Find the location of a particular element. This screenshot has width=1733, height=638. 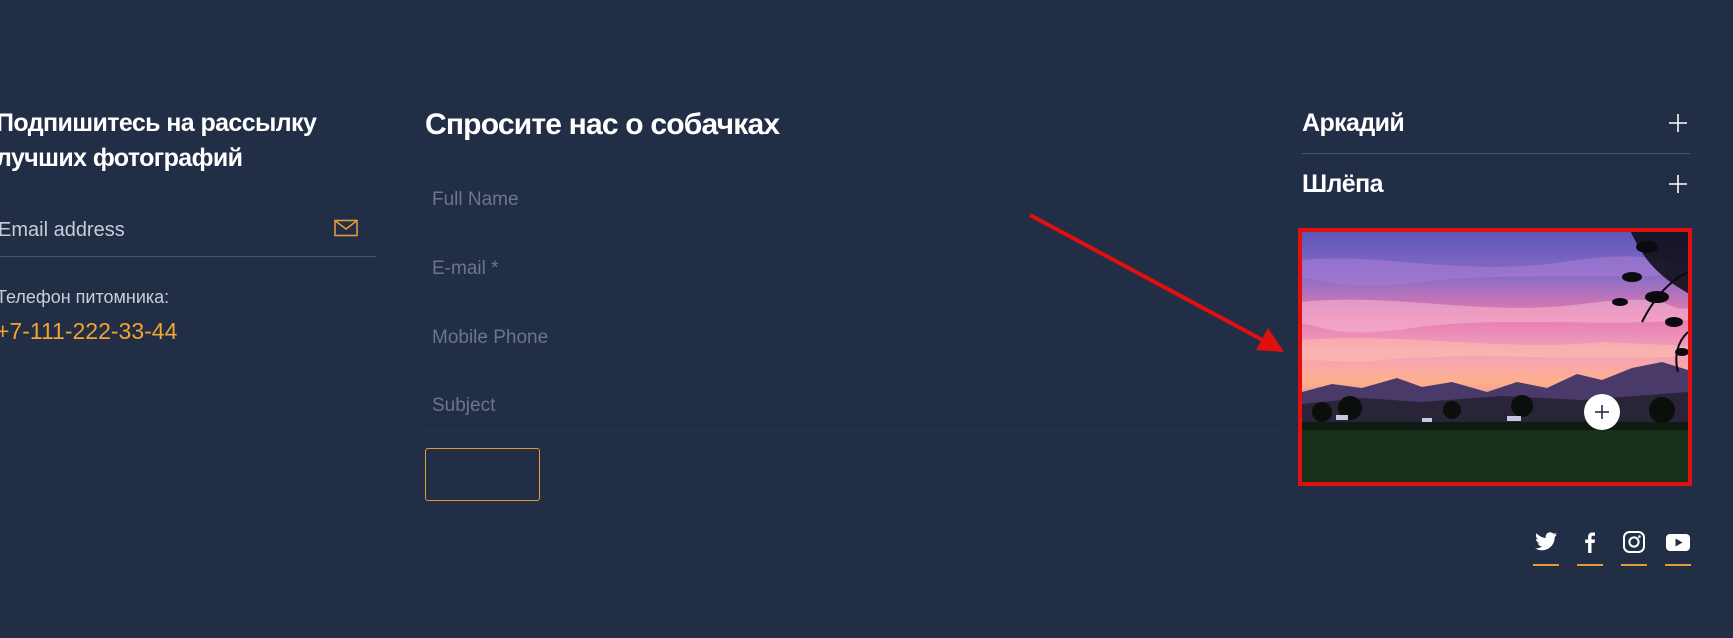

submit-button is located at coordinates (482, 474).